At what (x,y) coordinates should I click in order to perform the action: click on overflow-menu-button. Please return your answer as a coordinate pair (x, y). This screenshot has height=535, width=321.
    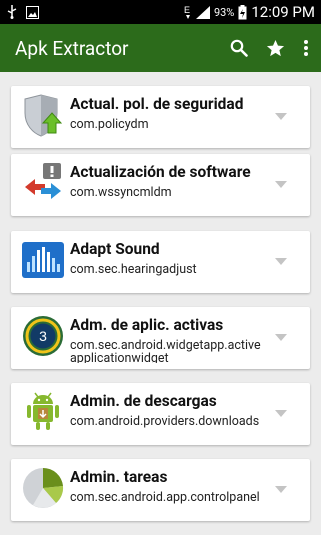
    Looking at the image, I should click on (306, 48).